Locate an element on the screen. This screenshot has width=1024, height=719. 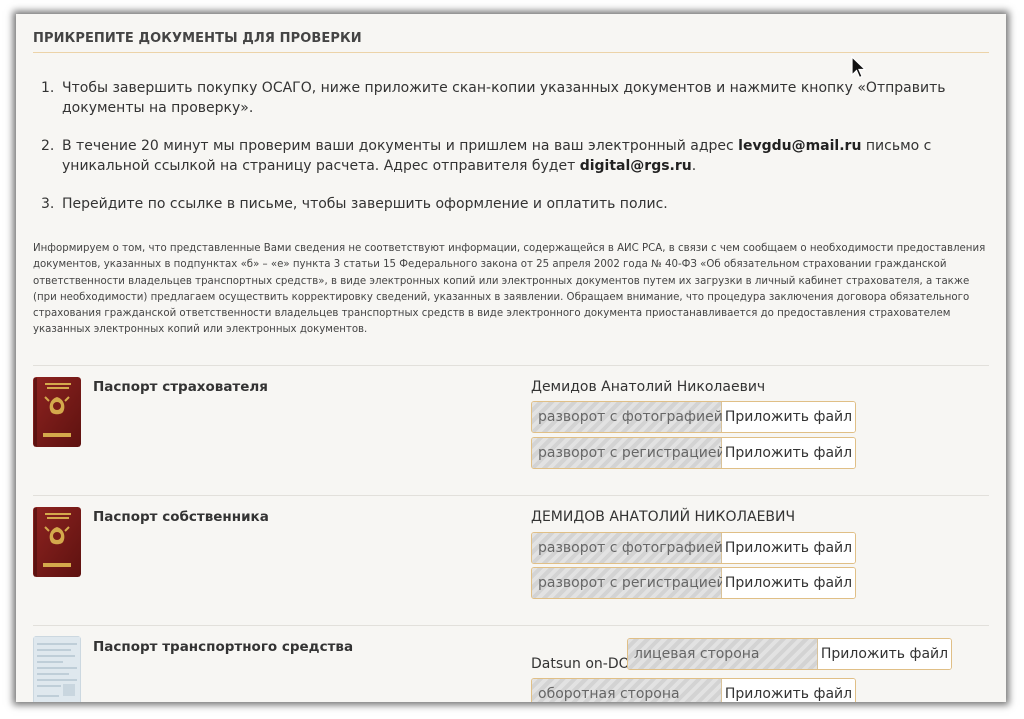
sender-email: digital@rgs.ru is located at coordinates (635, 166).